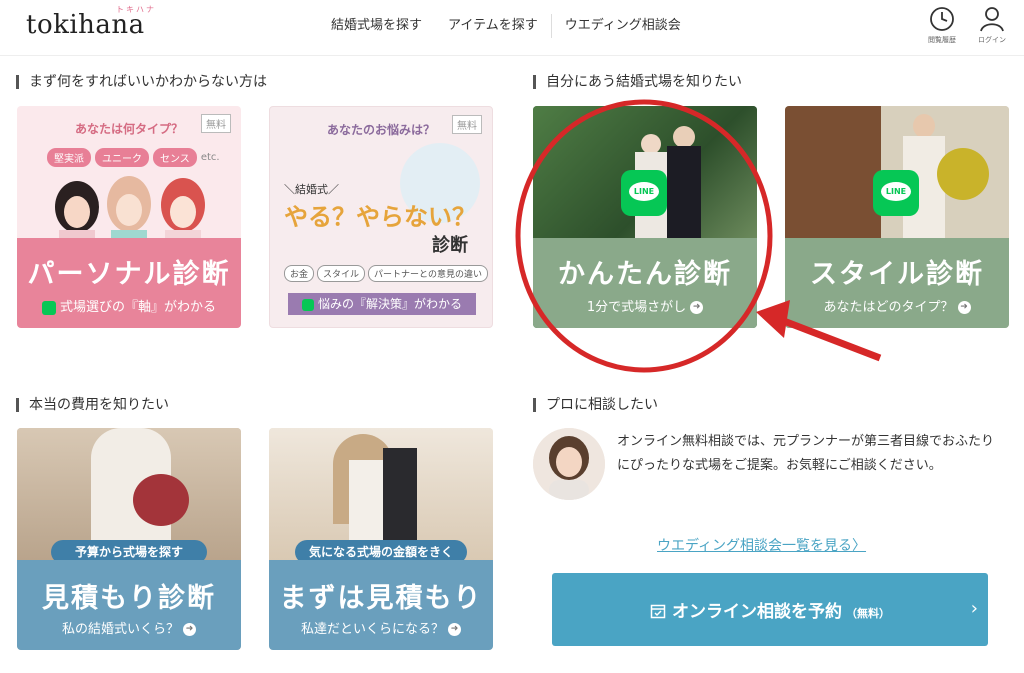 This screenshot has height=673, width=1024. I want to click on nav-wedding-consult: ウエディング相談会, so click(623, 26).